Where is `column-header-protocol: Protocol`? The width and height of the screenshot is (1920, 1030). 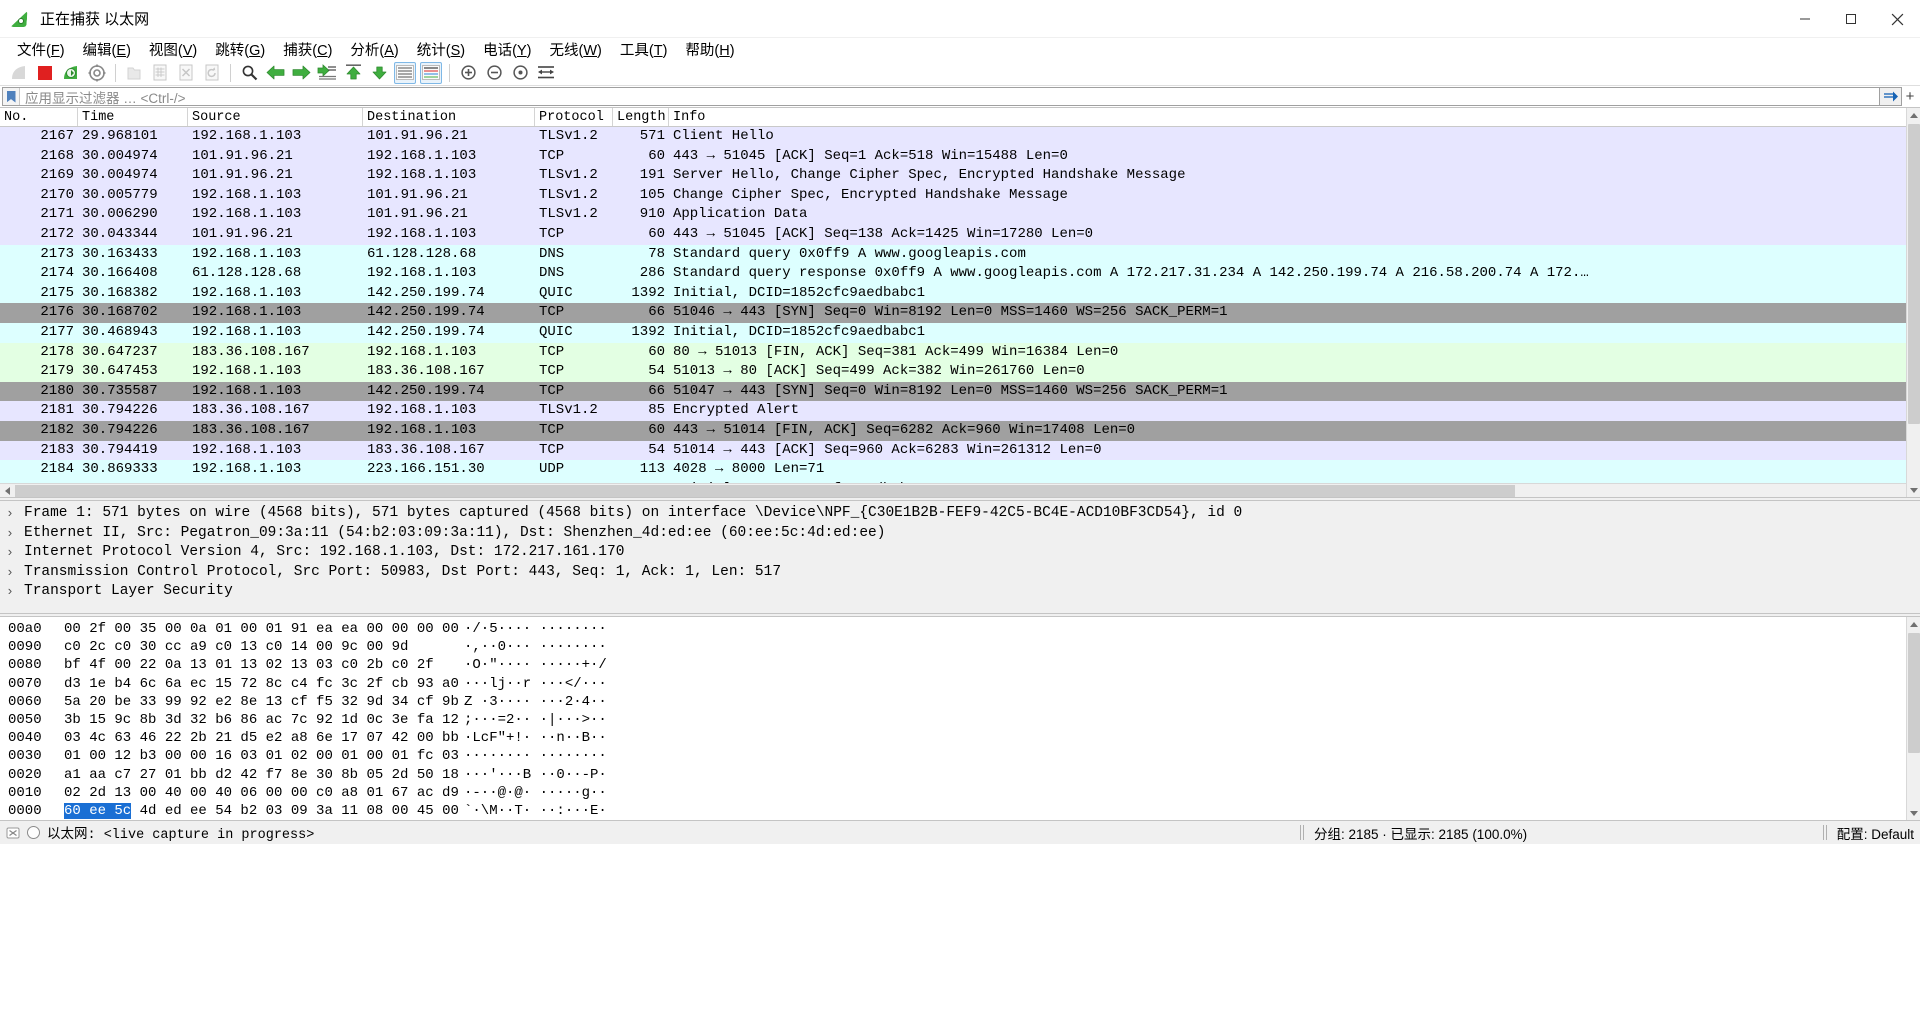 column-header-protocol: Protocol is located at coordinates (574, 117).